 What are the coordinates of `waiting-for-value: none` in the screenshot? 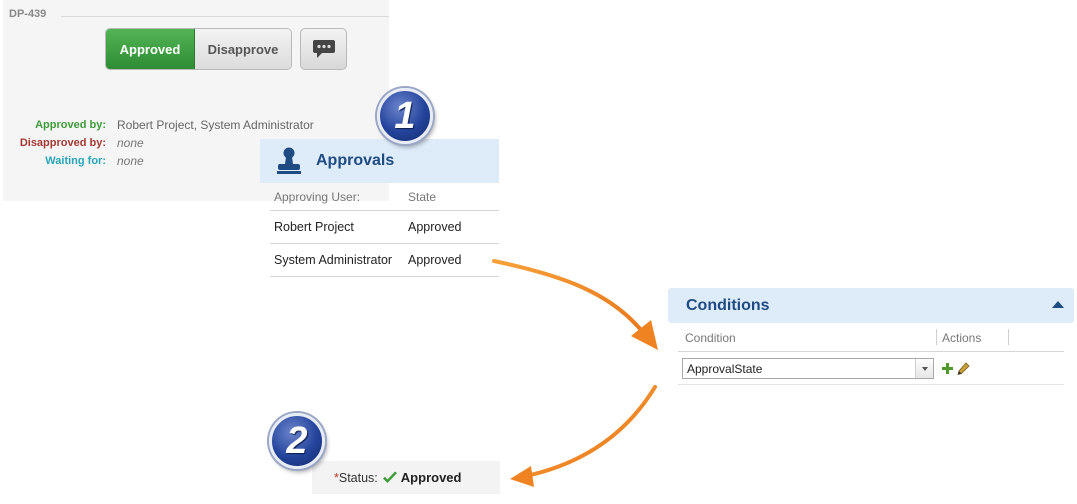 It's located at (130, 161).